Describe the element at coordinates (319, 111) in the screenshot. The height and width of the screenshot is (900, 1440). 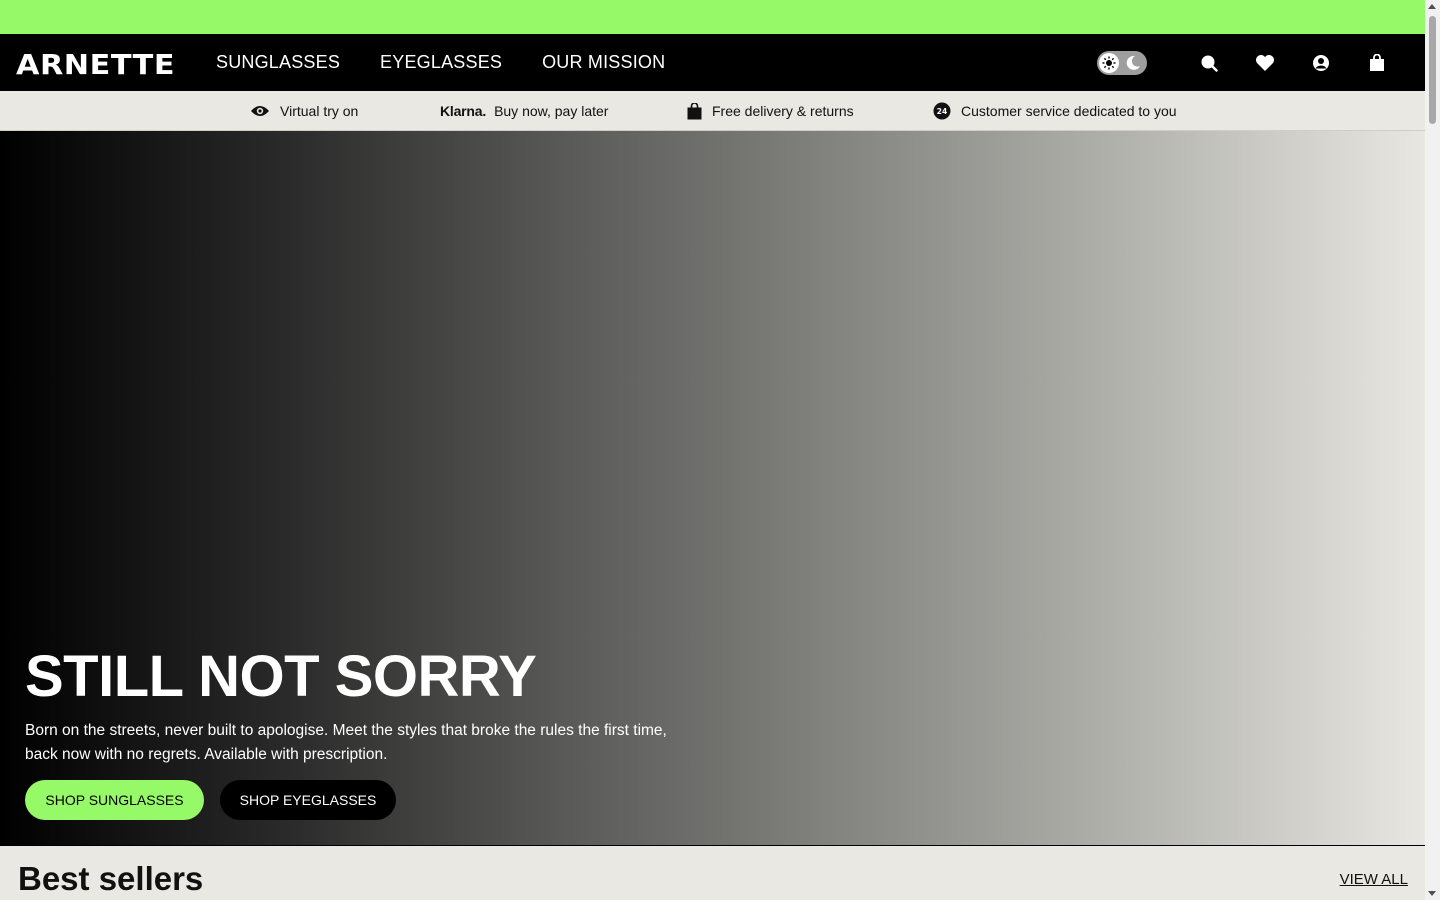
I see `usp-label: Virtual try on` at that location.